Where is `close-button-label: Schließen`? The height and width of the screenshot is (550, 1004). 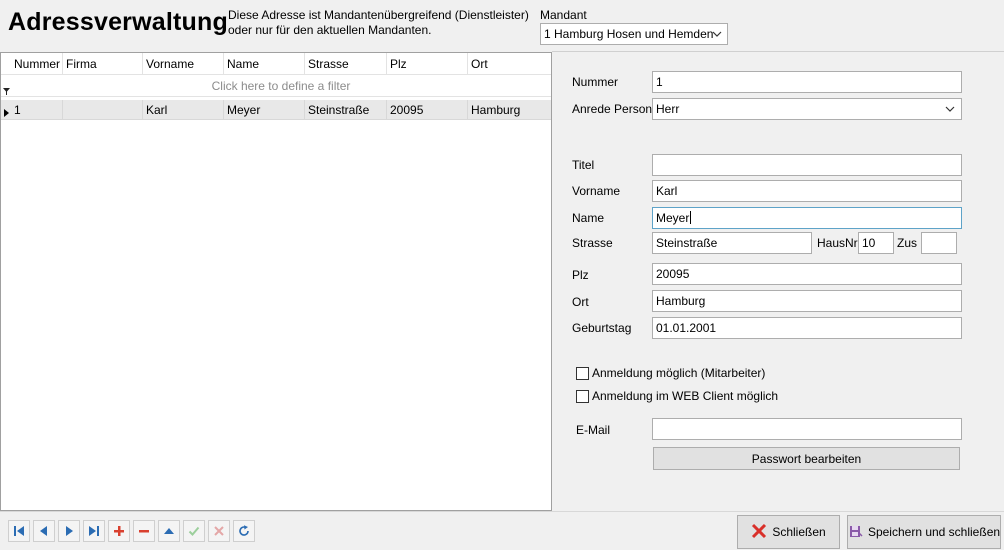 close-button-label: Schließen is located at coordinates (799, 532).